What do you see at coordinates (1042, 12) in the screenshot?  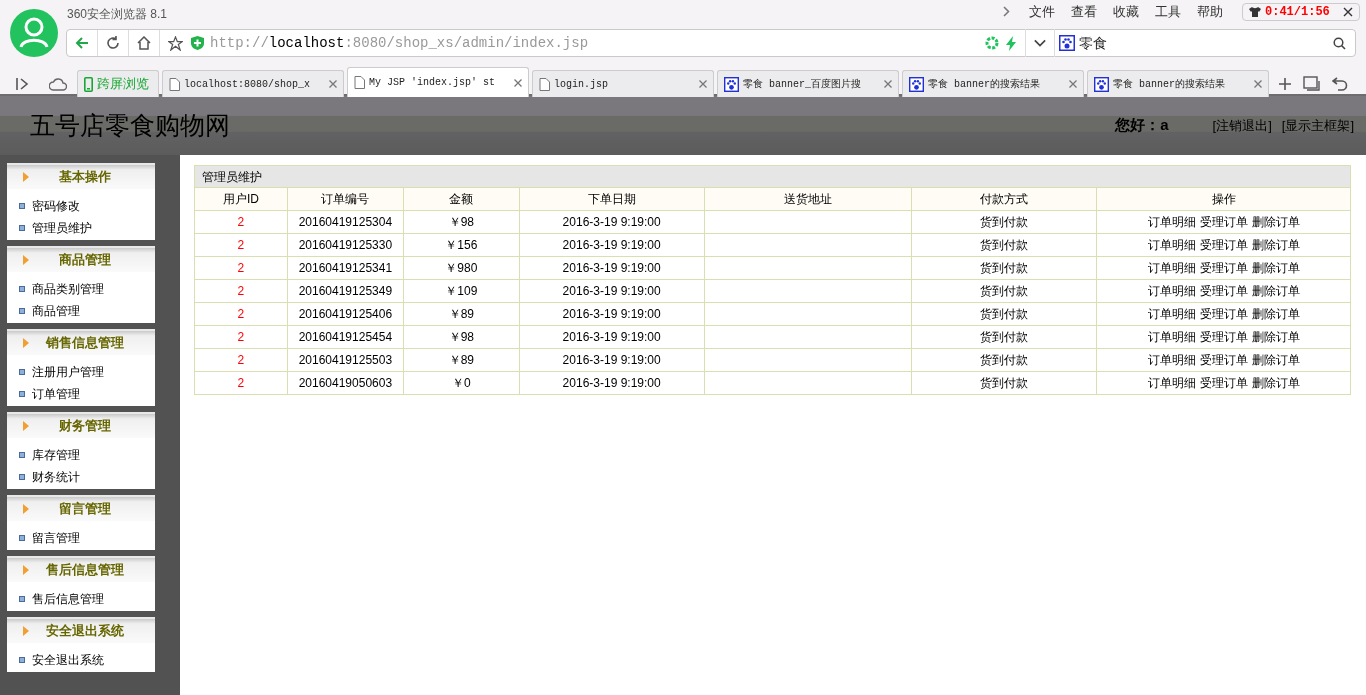 I see `menu-item: 文件` at bounding box center [1042, 12].